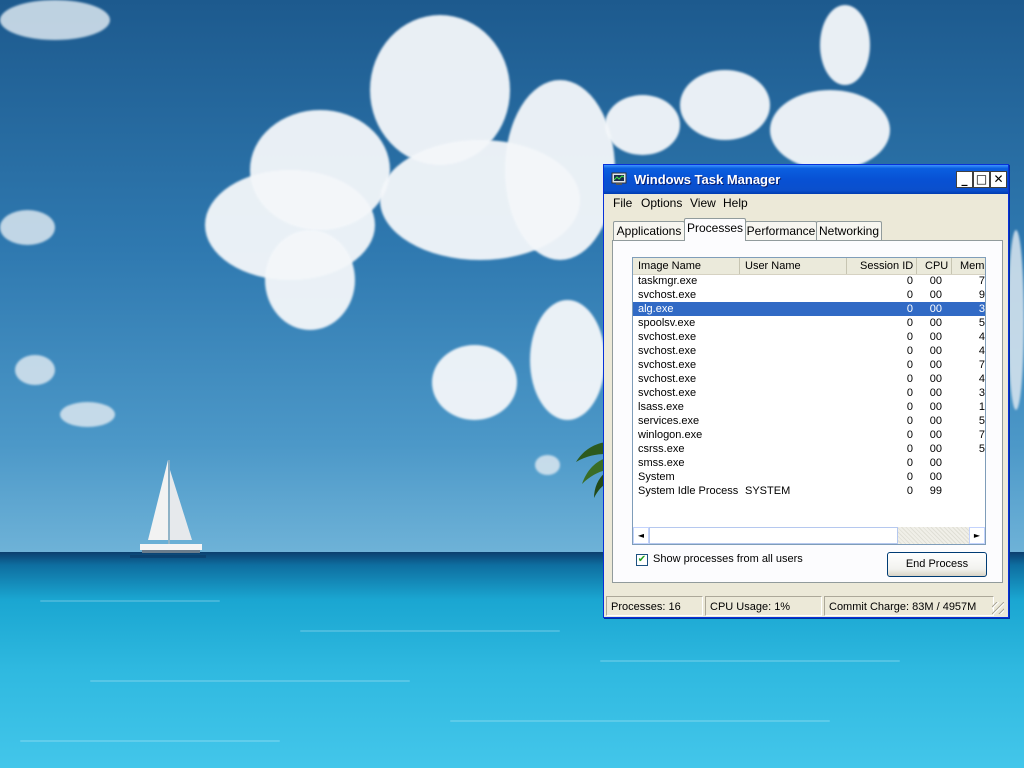  Describe the element at coordinates (806, 203) in the screenshot. I see `menu-bar: File Options View Help` at that location.